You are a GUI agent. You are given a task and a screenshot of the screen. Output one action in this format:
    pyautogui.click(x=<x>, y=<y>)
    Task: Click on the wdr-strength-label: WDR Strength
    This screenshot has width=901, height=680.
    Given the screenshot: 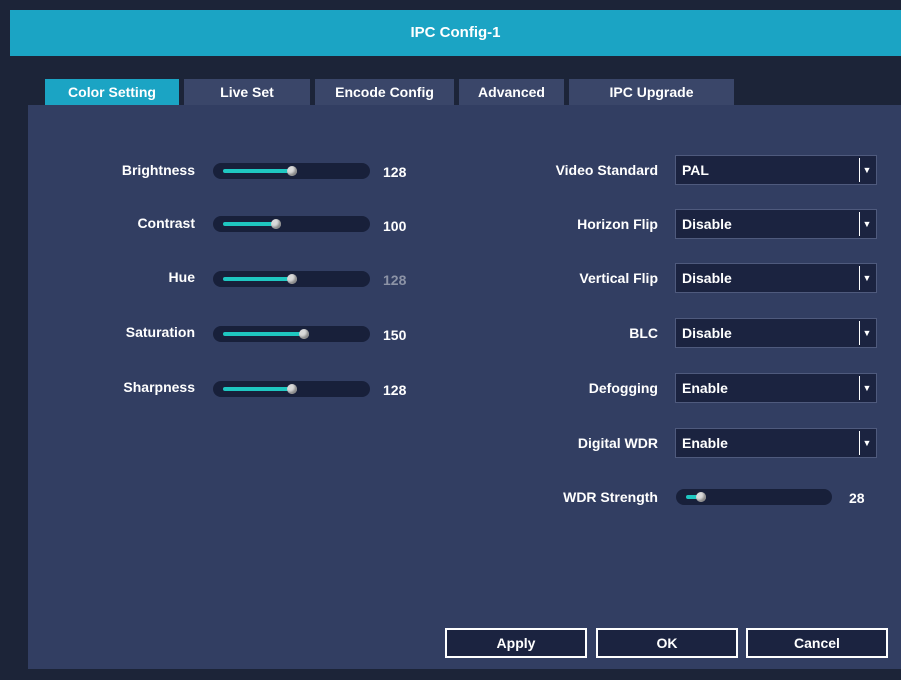 What is the action you would take?
    pyautogui.click(x=610, y=497)
    